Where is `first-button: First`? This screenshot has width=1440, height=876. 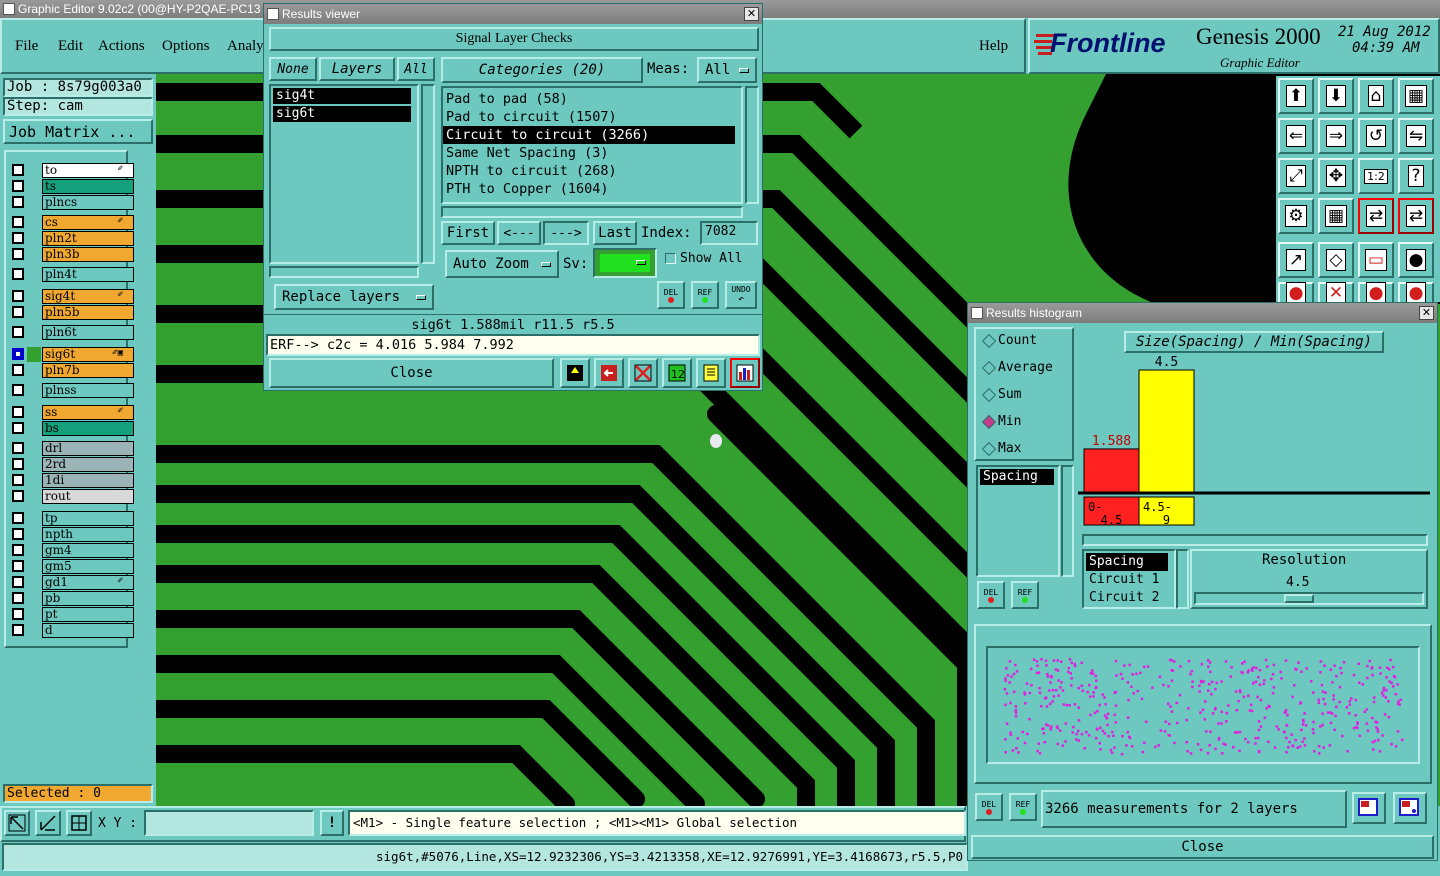
first-button: First is located at coordinates (468, 233).